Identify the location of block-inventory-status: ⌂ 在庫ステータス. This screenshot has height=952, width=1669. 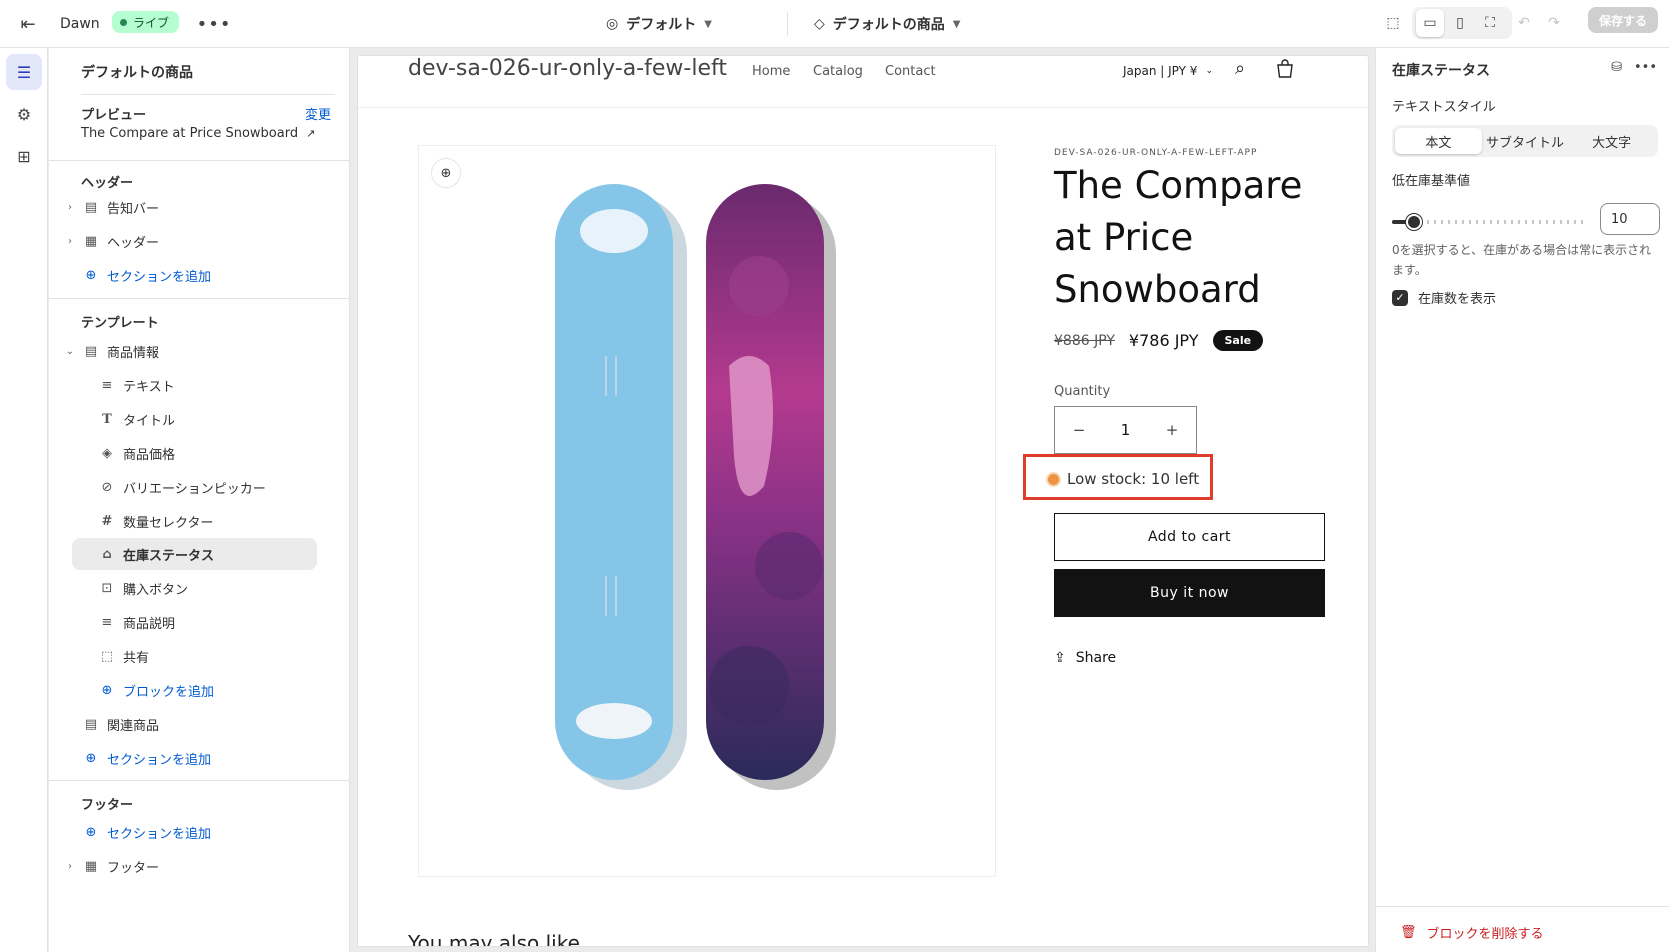
(194, 554).